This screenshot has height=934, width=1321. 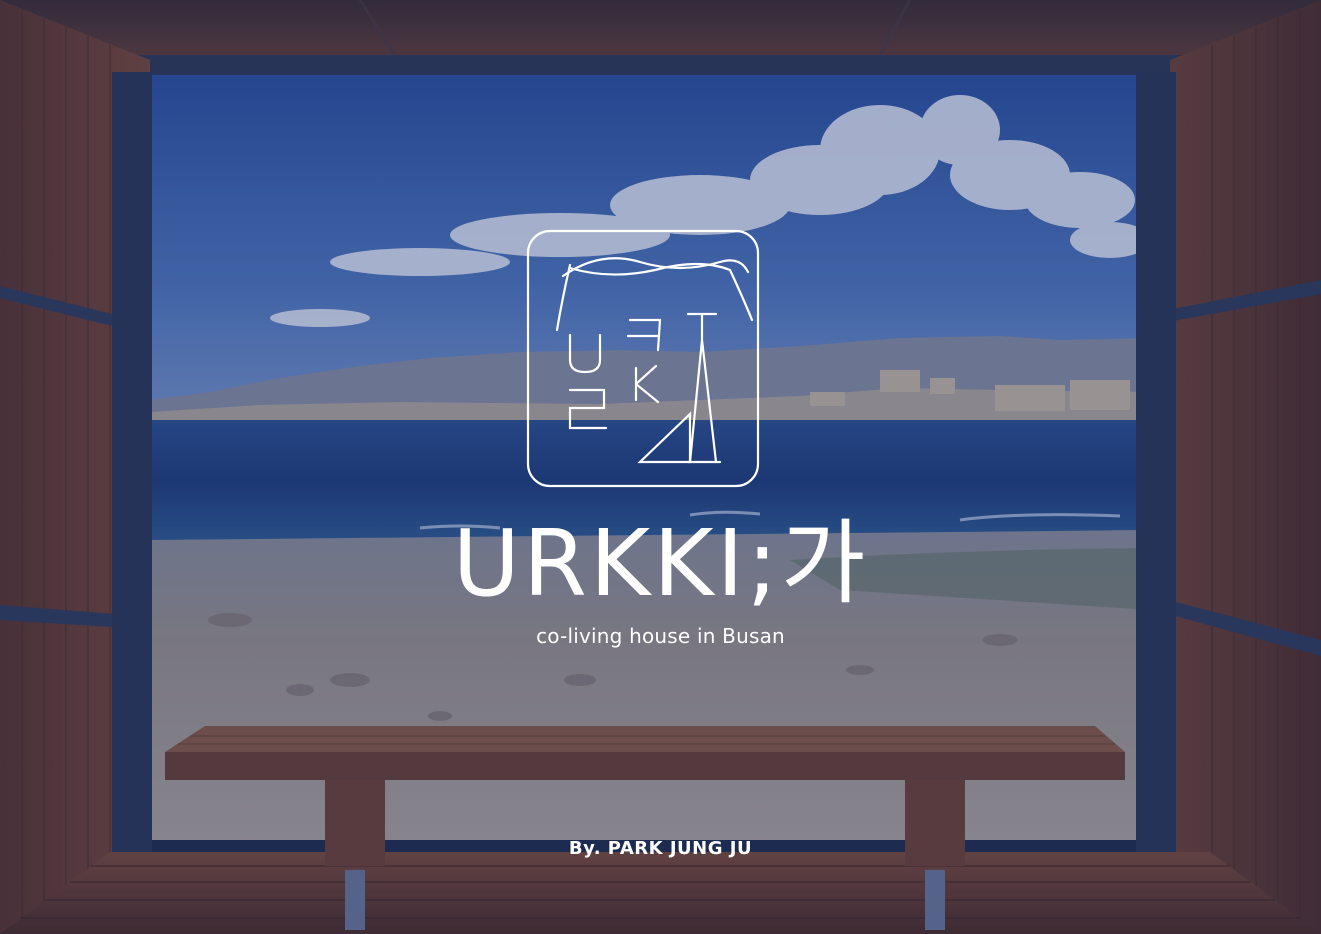 What do you see at coordinates (660, 636) in the screenshot?
I see `subtitle: co-living house in Busan` at bounding box center [660, 636].